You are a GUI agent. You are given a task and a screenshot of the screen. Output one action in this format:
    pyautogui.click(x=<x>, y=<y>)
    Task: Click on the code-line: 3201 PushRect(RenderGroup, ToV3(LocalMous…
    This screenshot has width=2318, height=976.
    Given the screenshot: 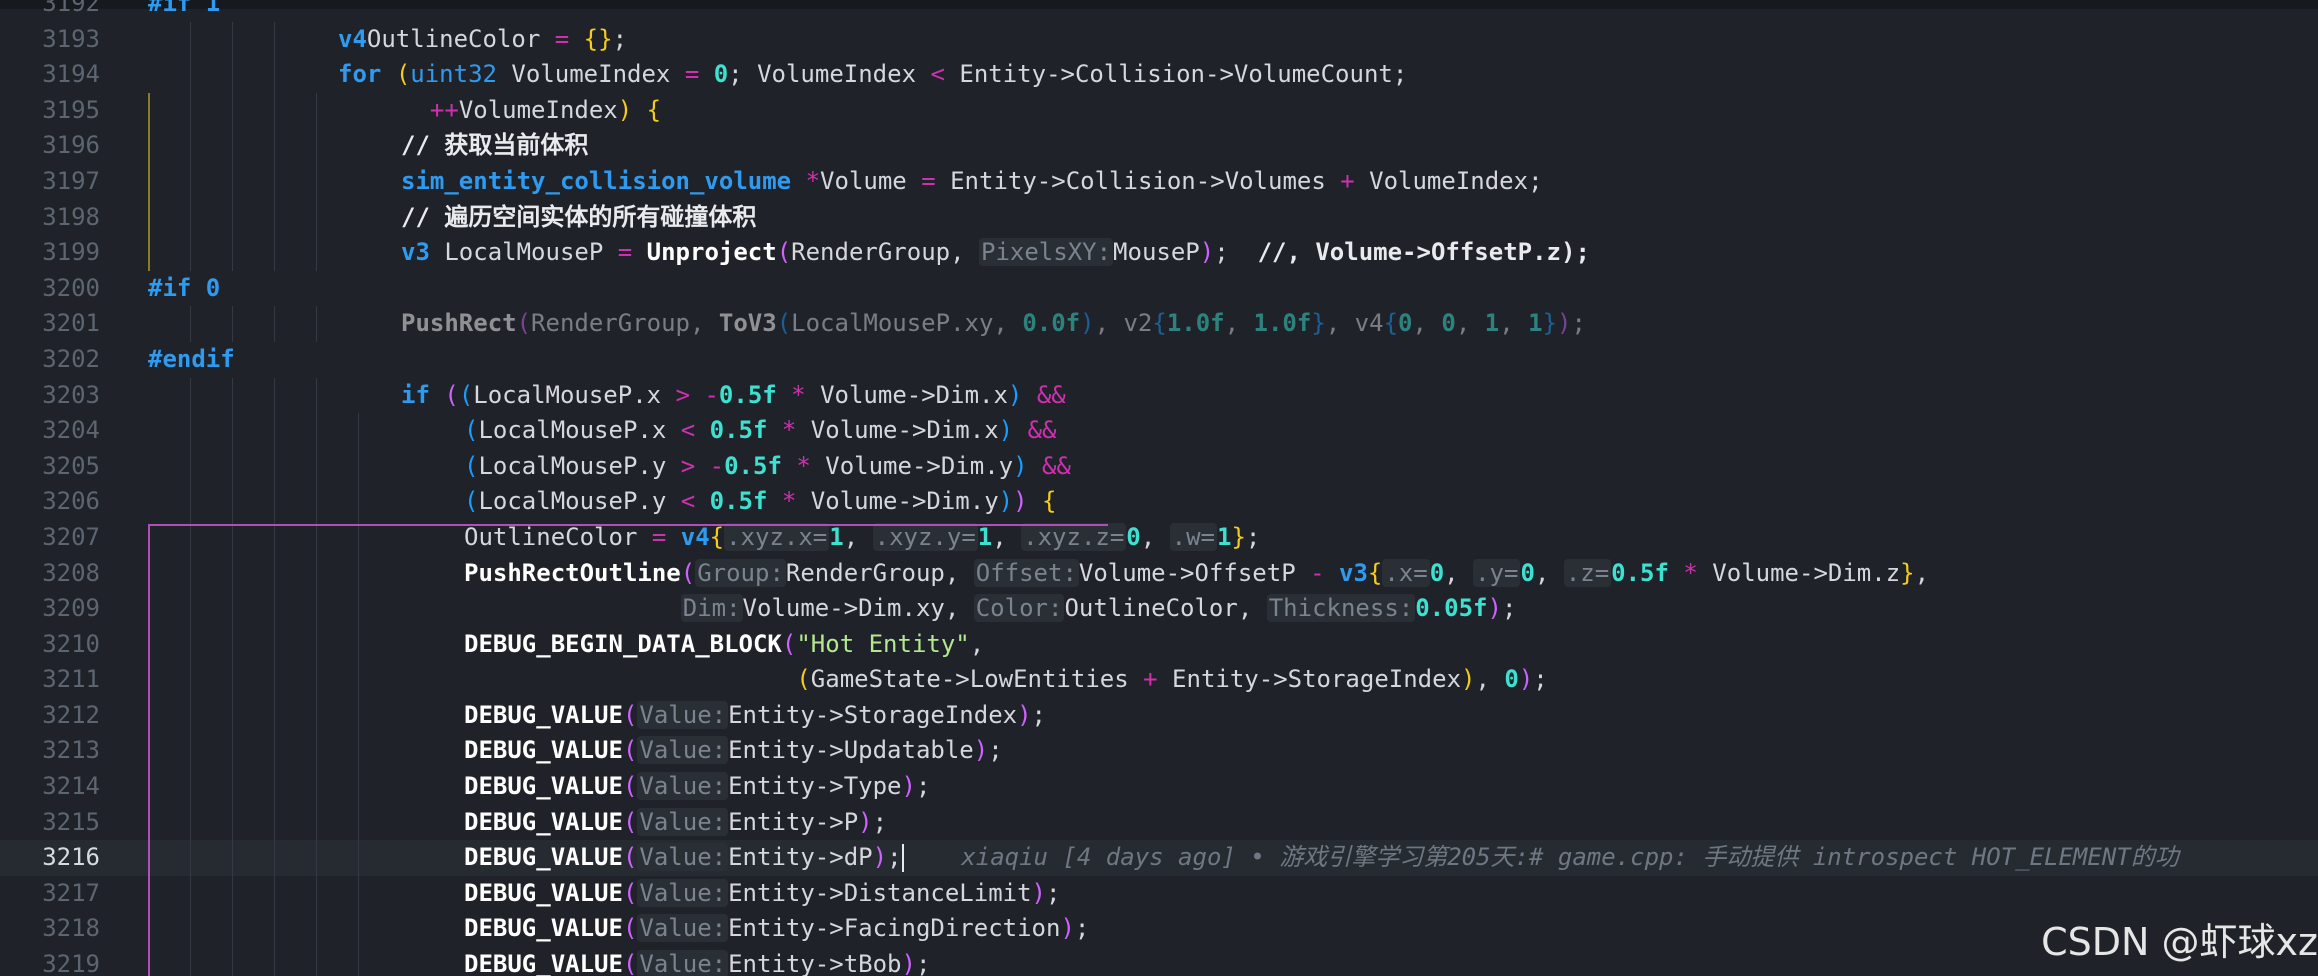 What is the action you would take?
    pyautogui.click(x=1159, y=324)
    